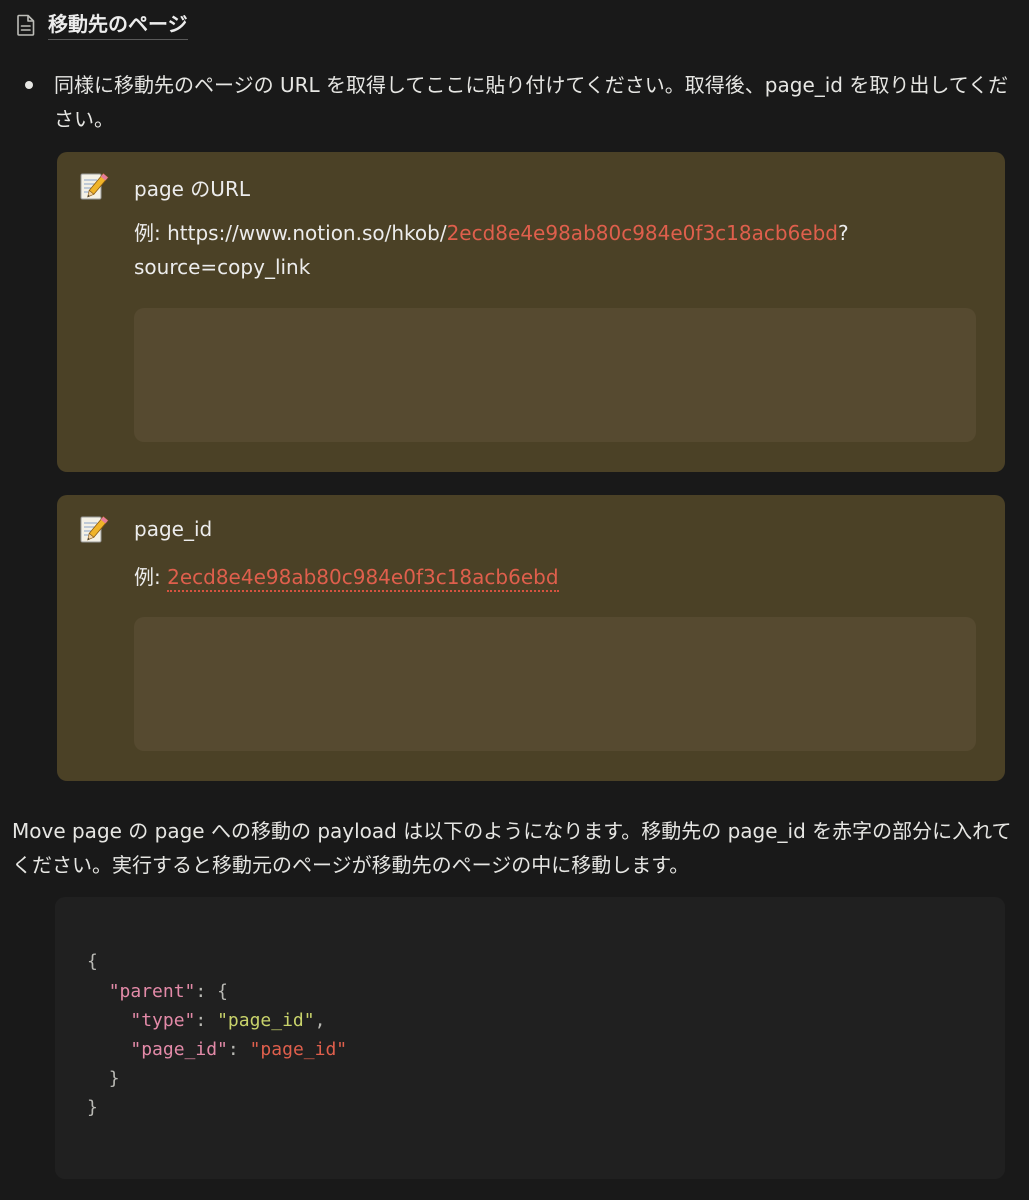 The height and width of the screenshot is (1200, 1029). I want to click on code-line: "parent": {, so click(168, 991).